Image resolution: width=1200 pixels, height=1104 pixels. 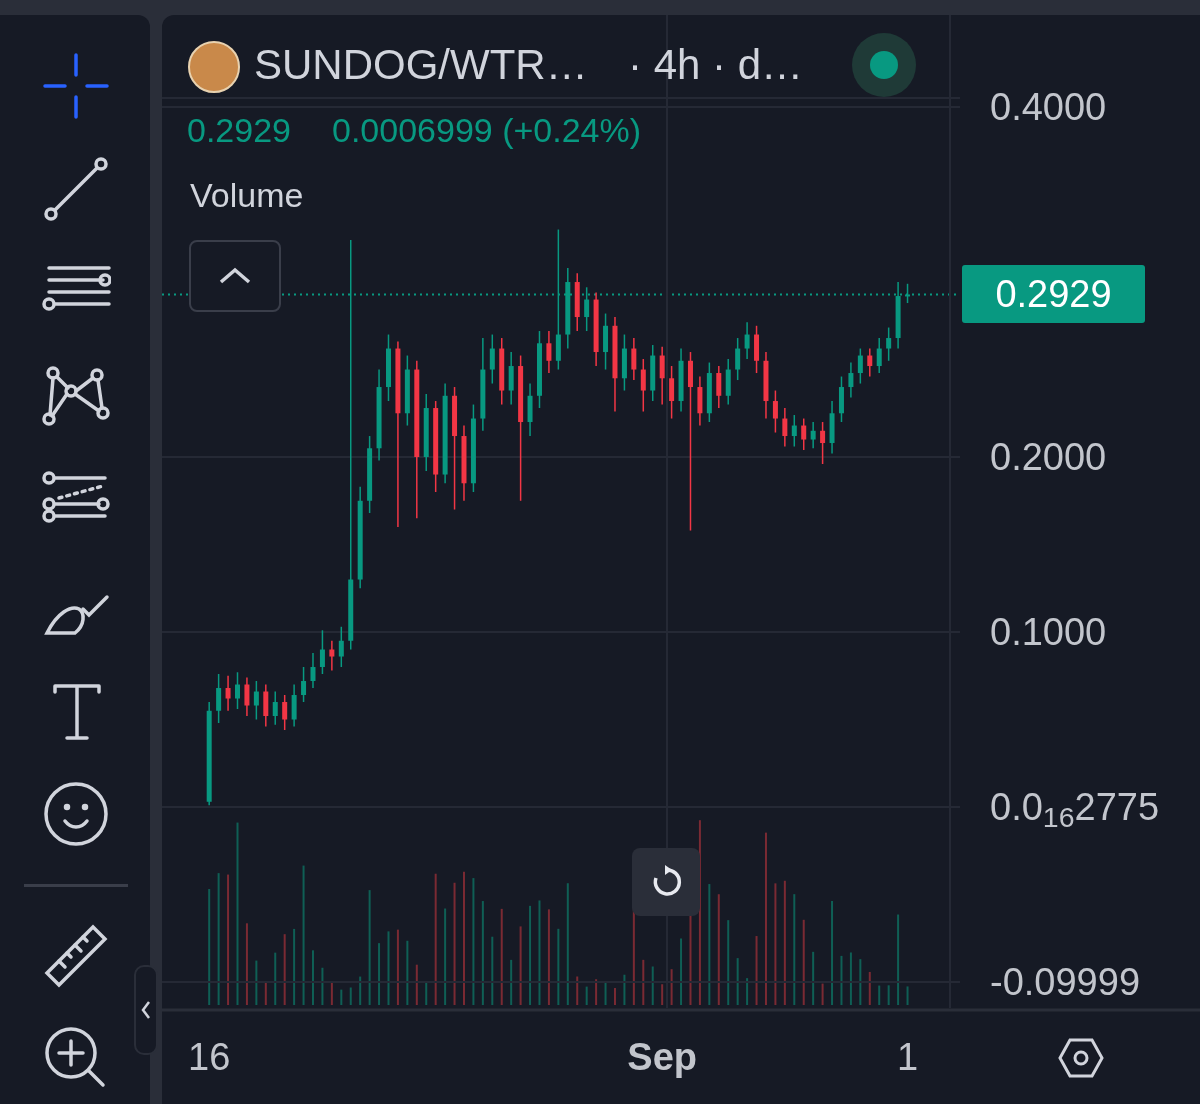 What do you see at coordinates (907, 1057) in the screenshot?
I see `time-axis-label: 1` at bounding box center [907, 1057].